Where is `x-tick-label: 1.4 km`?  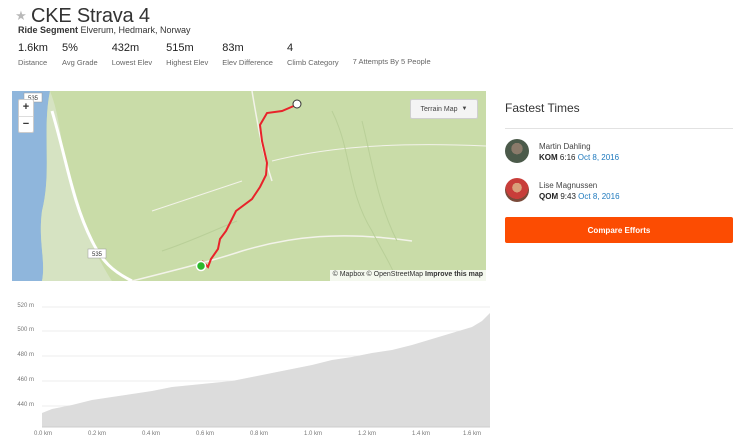
x-tick-label: 1.4 km is located at coordinates (421, 434).